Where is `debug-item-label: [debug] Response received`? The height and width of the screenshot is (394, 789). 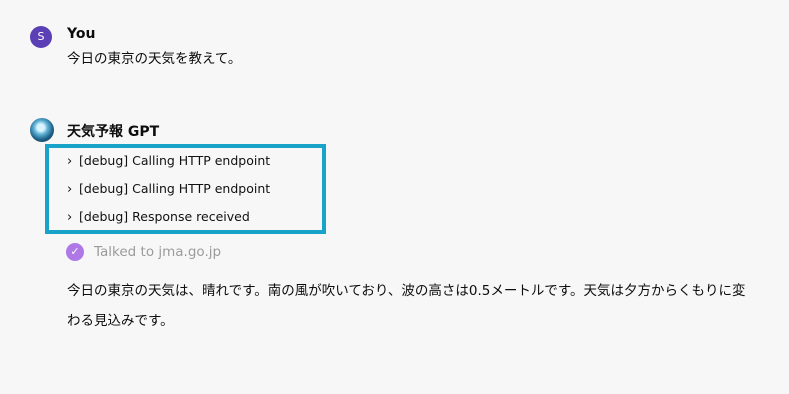 debug-item-label: [debug] Response received is located at coordinates (164, 216).